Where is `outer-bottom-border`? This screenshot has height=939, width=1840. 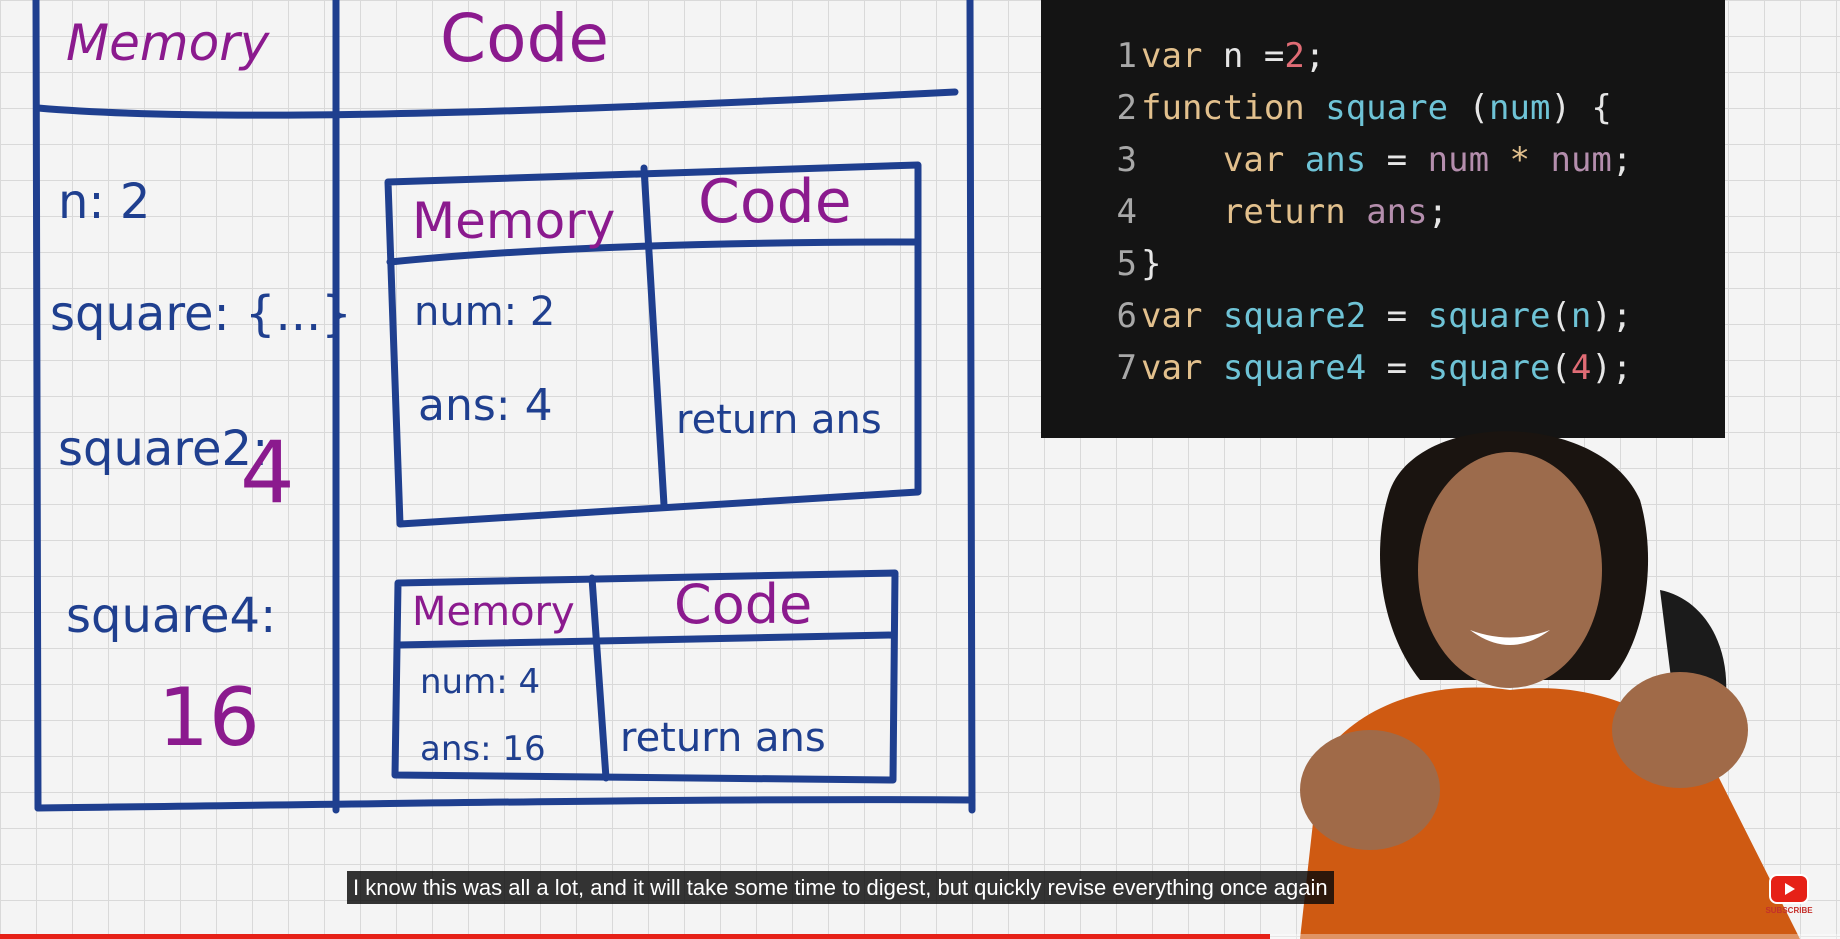 outer-bottom-border is located at coordinates (505, 804).